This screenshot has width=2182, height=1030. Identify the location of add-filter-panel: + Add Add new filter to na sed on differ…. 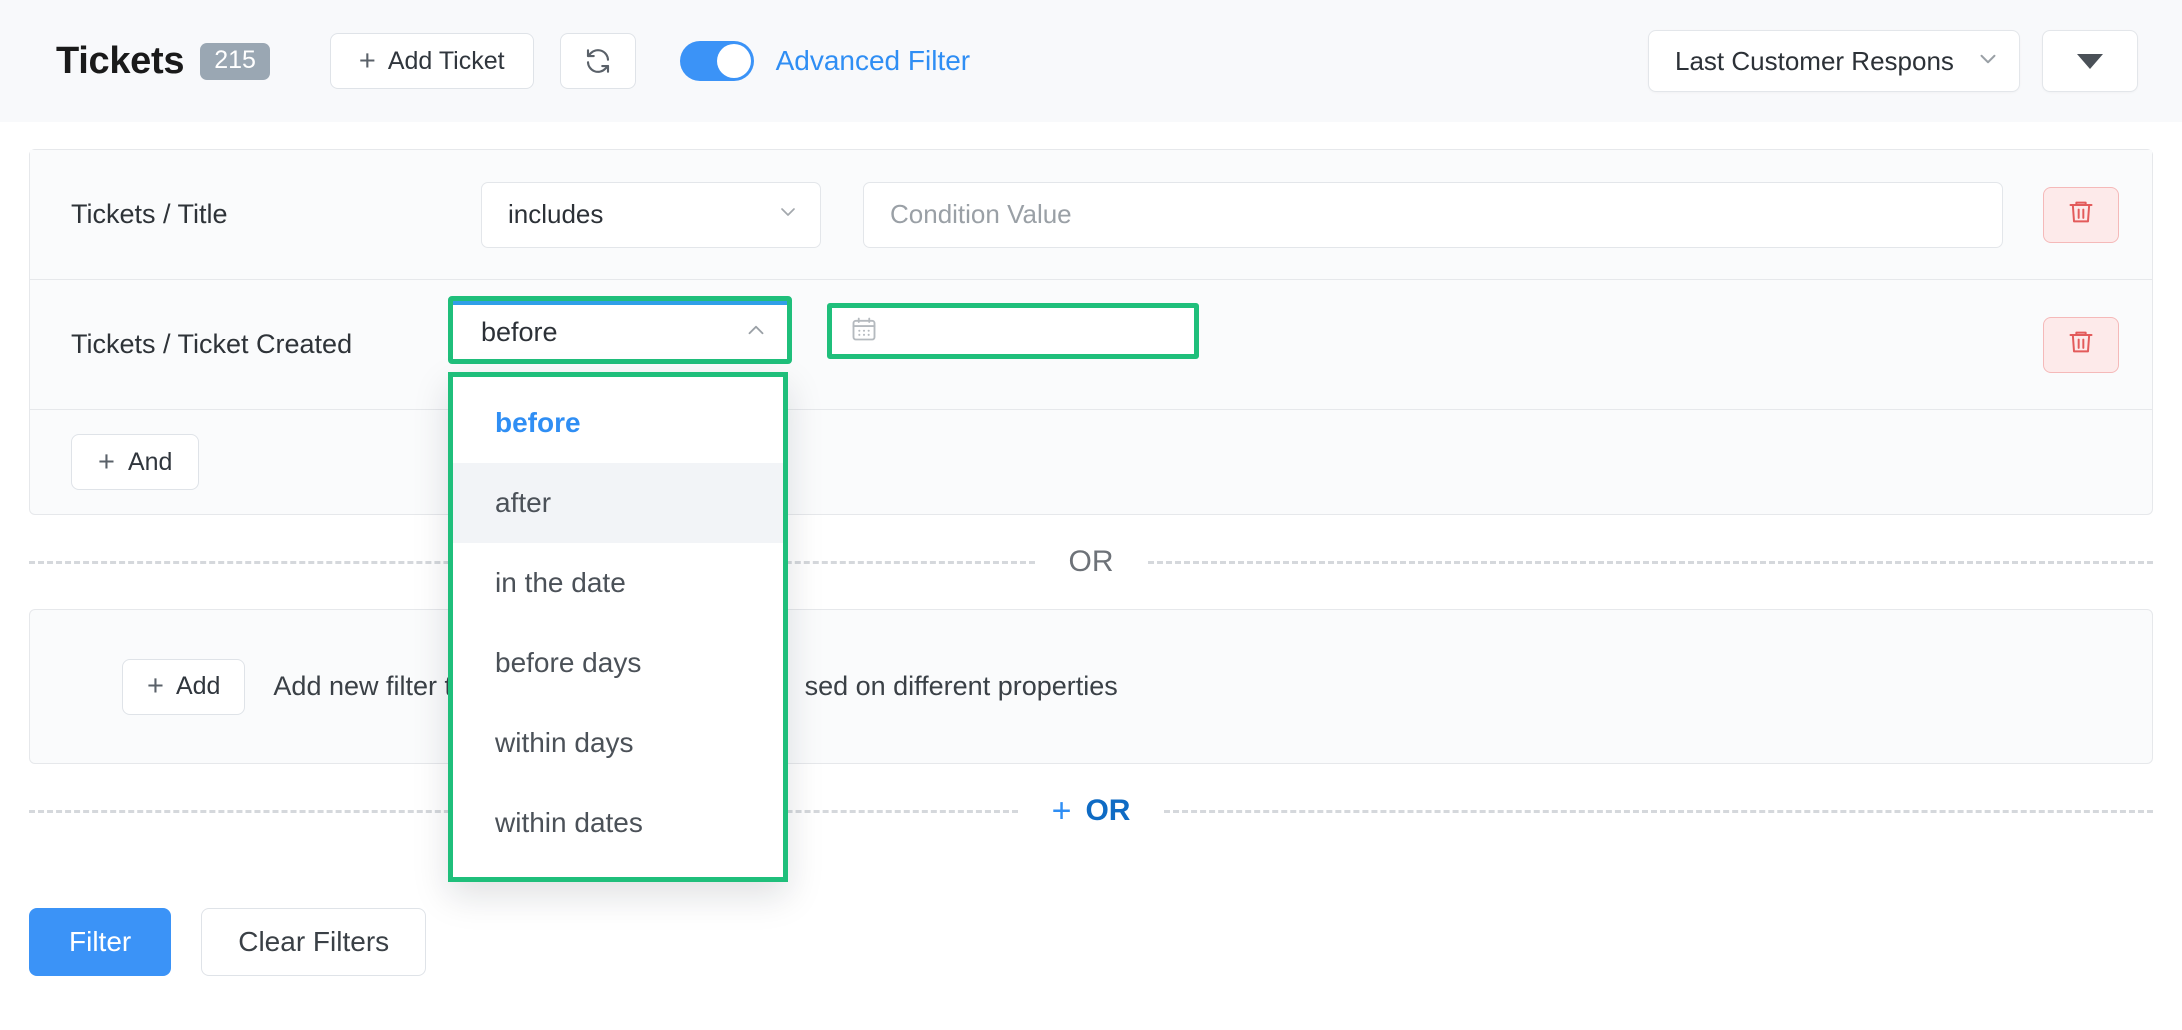
(1091, 686).